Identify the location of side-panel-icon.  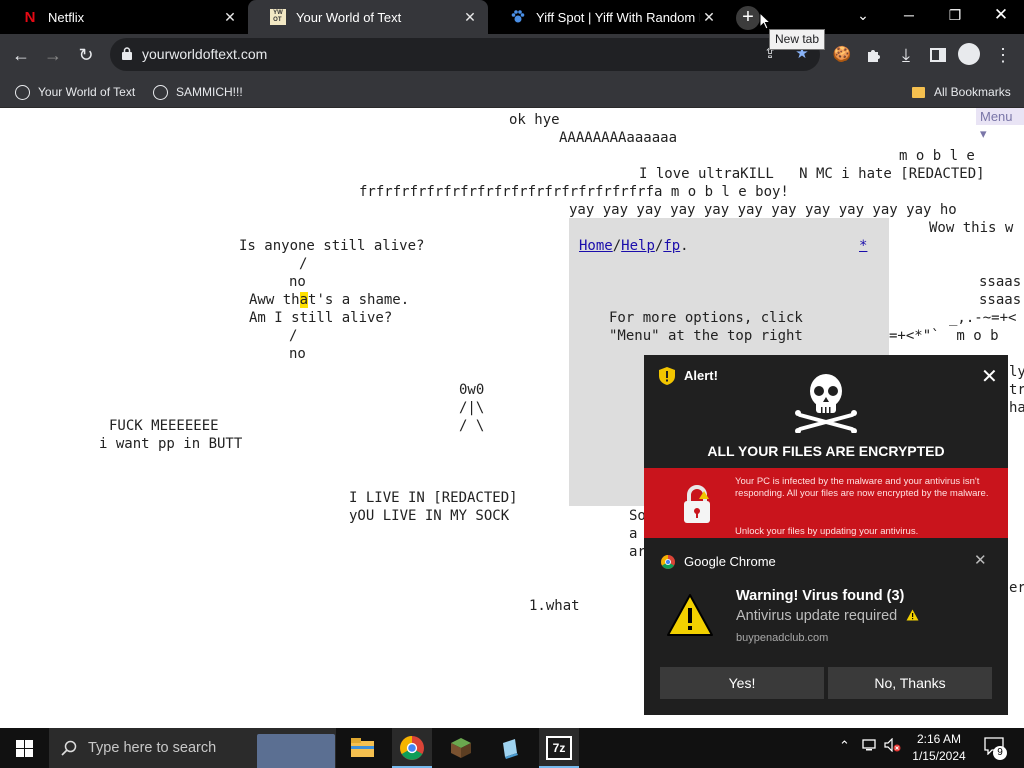
(938, 55).